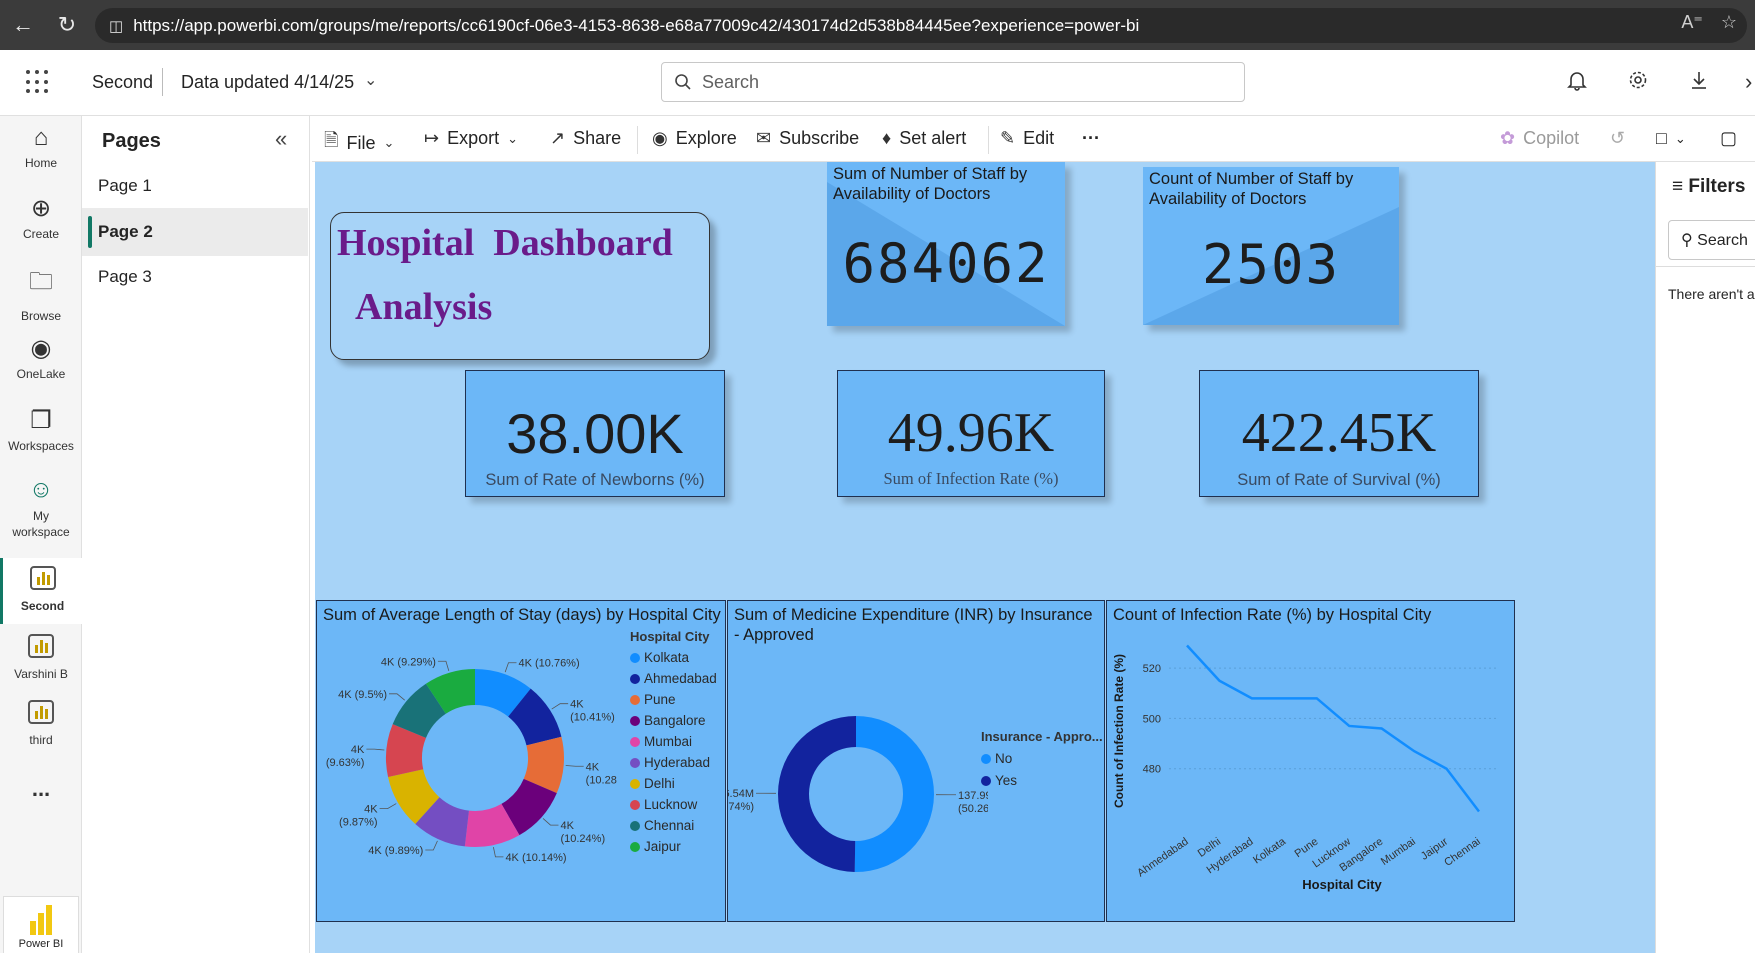 Image resolution: width=1755 pixels, height=953 pixels. Describe the element at coordinates (1006, 780) in the screenshot. I see `legend-label: Yes` at that location.